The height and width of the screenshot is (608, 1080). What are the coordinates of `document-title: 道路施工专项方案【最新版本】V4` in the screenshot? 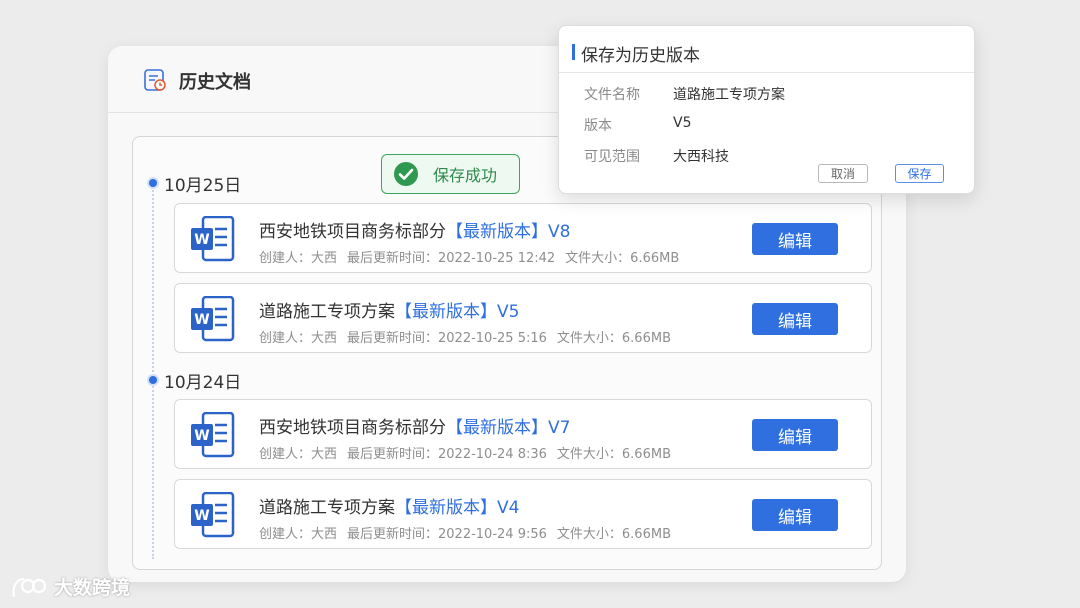 It's located at (389, 508).